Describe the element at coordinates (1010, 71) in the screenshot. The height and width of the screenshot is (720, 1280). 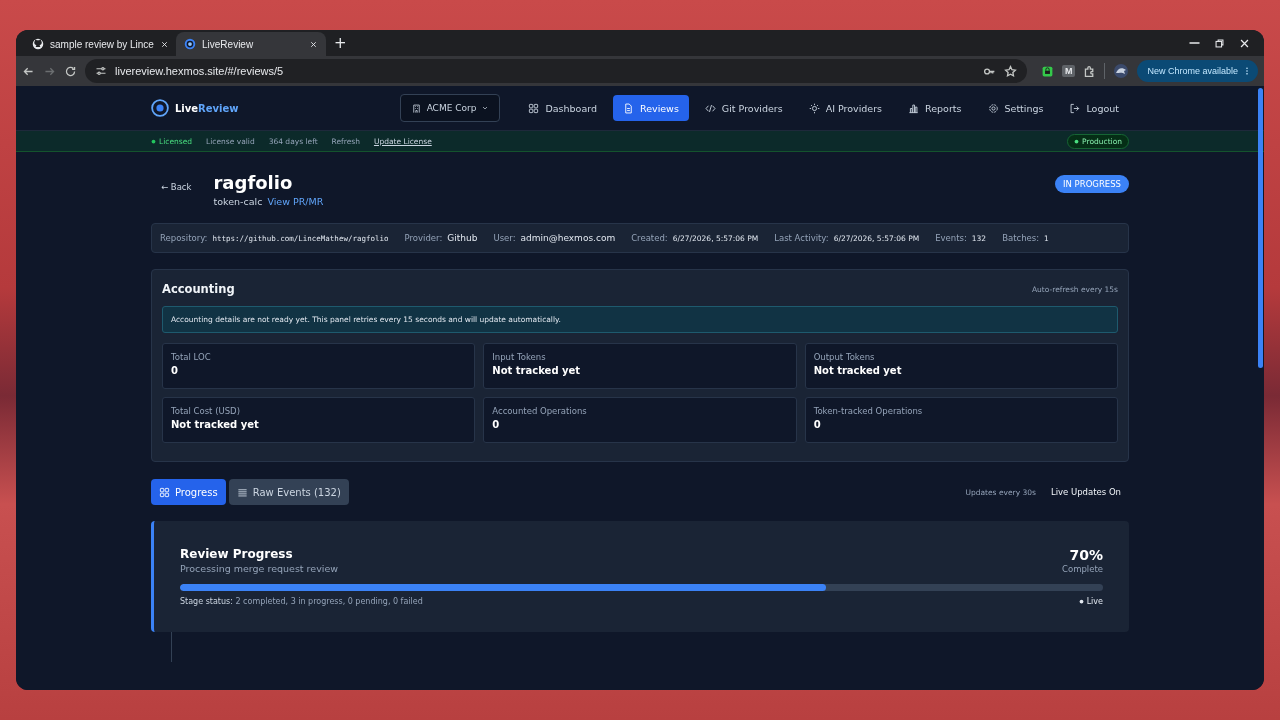
I see `star-icon` at that location.